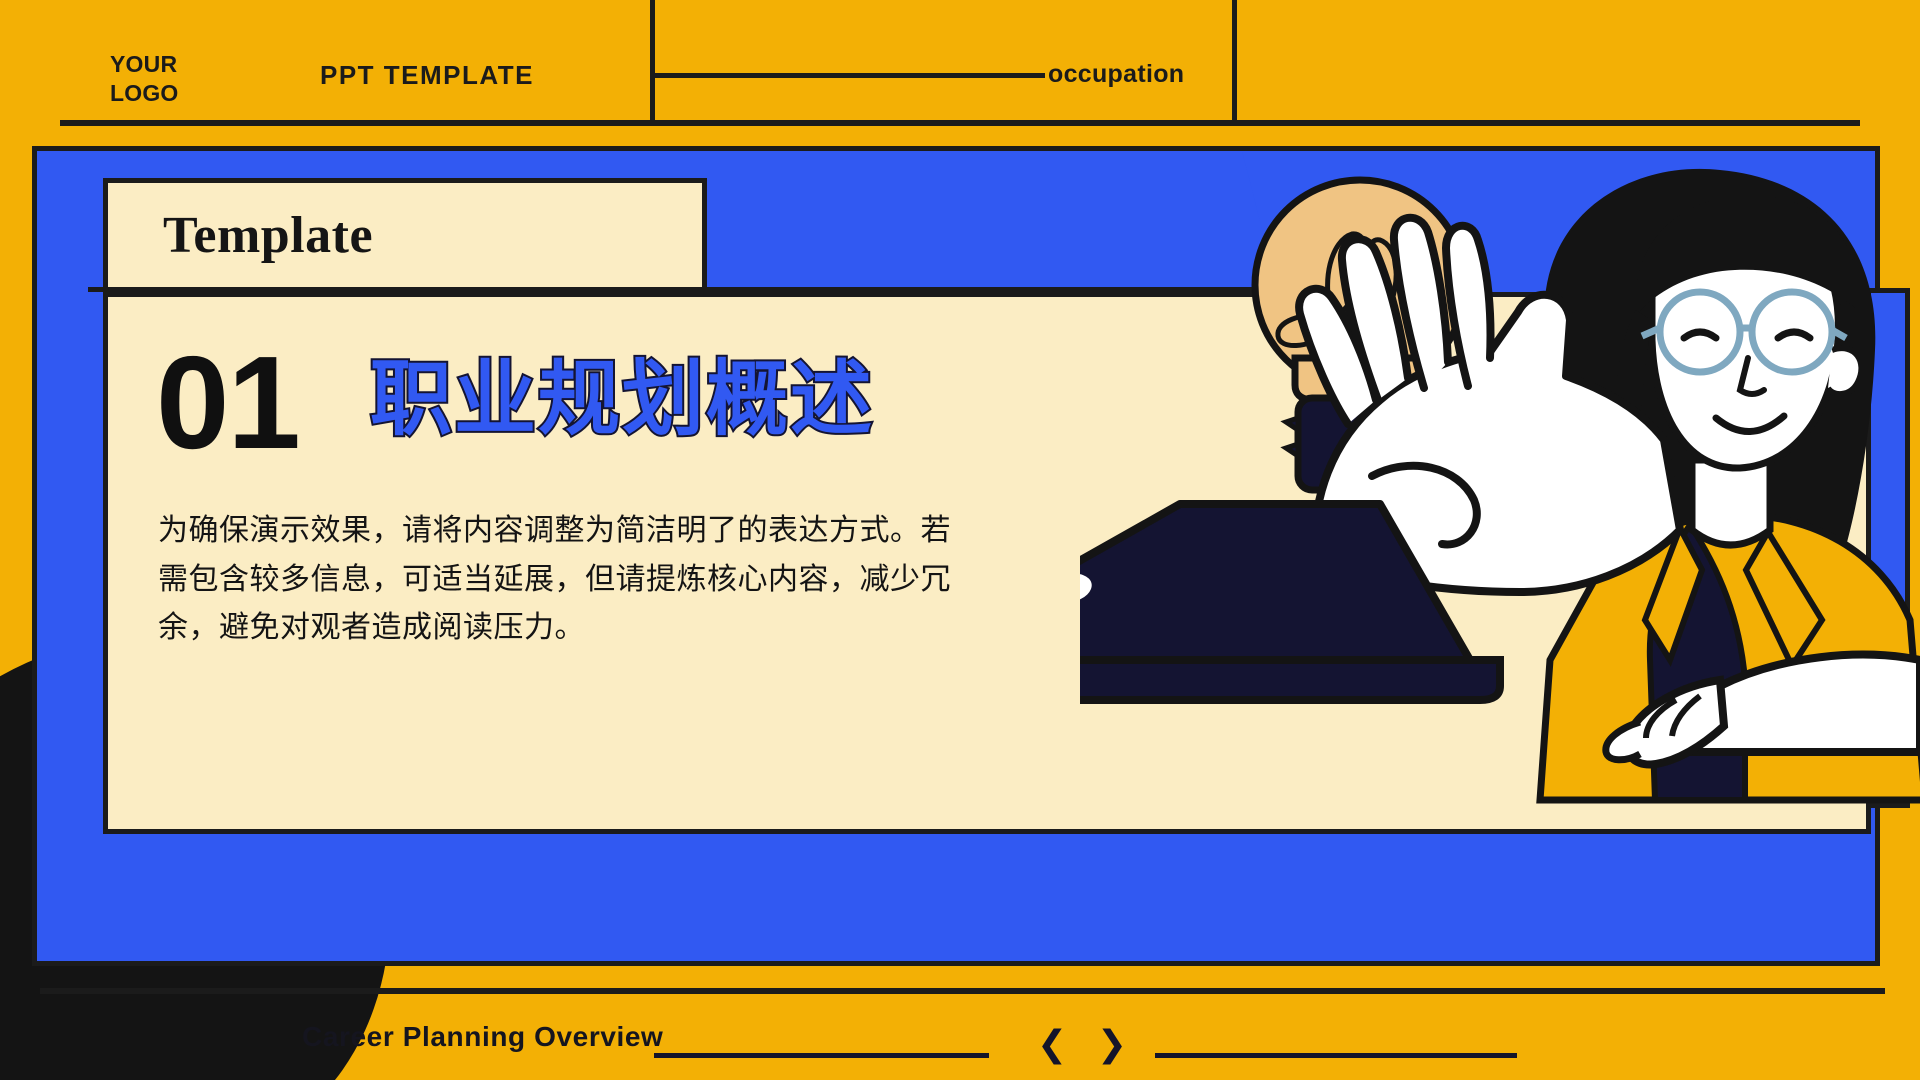 The height and width of the screenshot is (1080, 1920). Describe the element at coordinates (1116, 74) in the screenshot. I see `section-label: occupation` at that location.